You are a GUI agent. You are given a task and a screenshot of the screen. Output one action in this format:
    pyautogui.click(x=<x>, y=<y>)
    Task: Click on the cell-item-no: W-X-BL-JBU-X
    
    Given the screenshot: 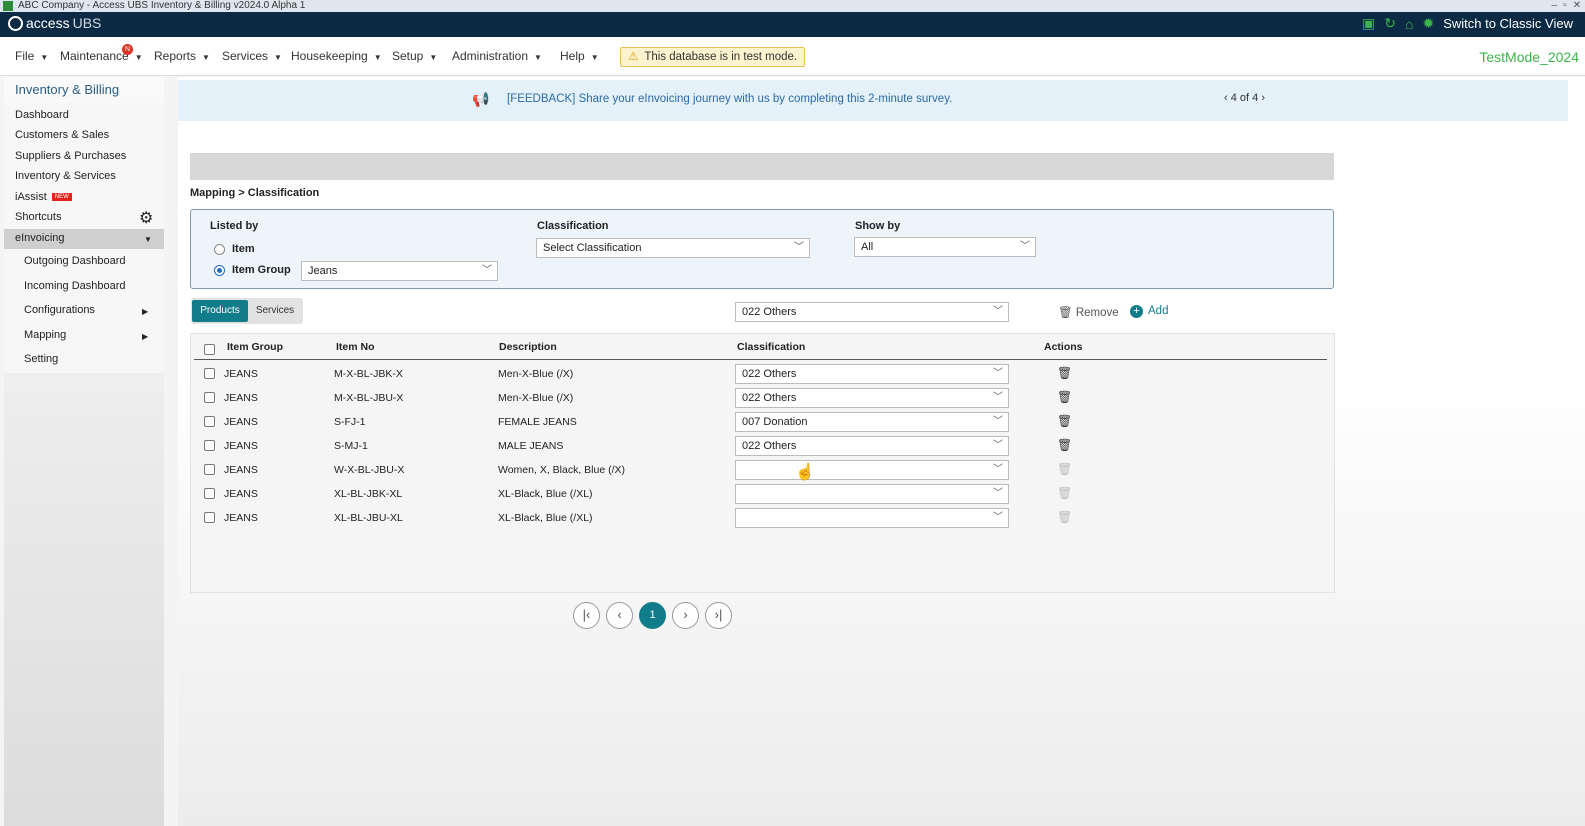 What is the action you would take?
    pyautogui.click(x=369, y=470)
    